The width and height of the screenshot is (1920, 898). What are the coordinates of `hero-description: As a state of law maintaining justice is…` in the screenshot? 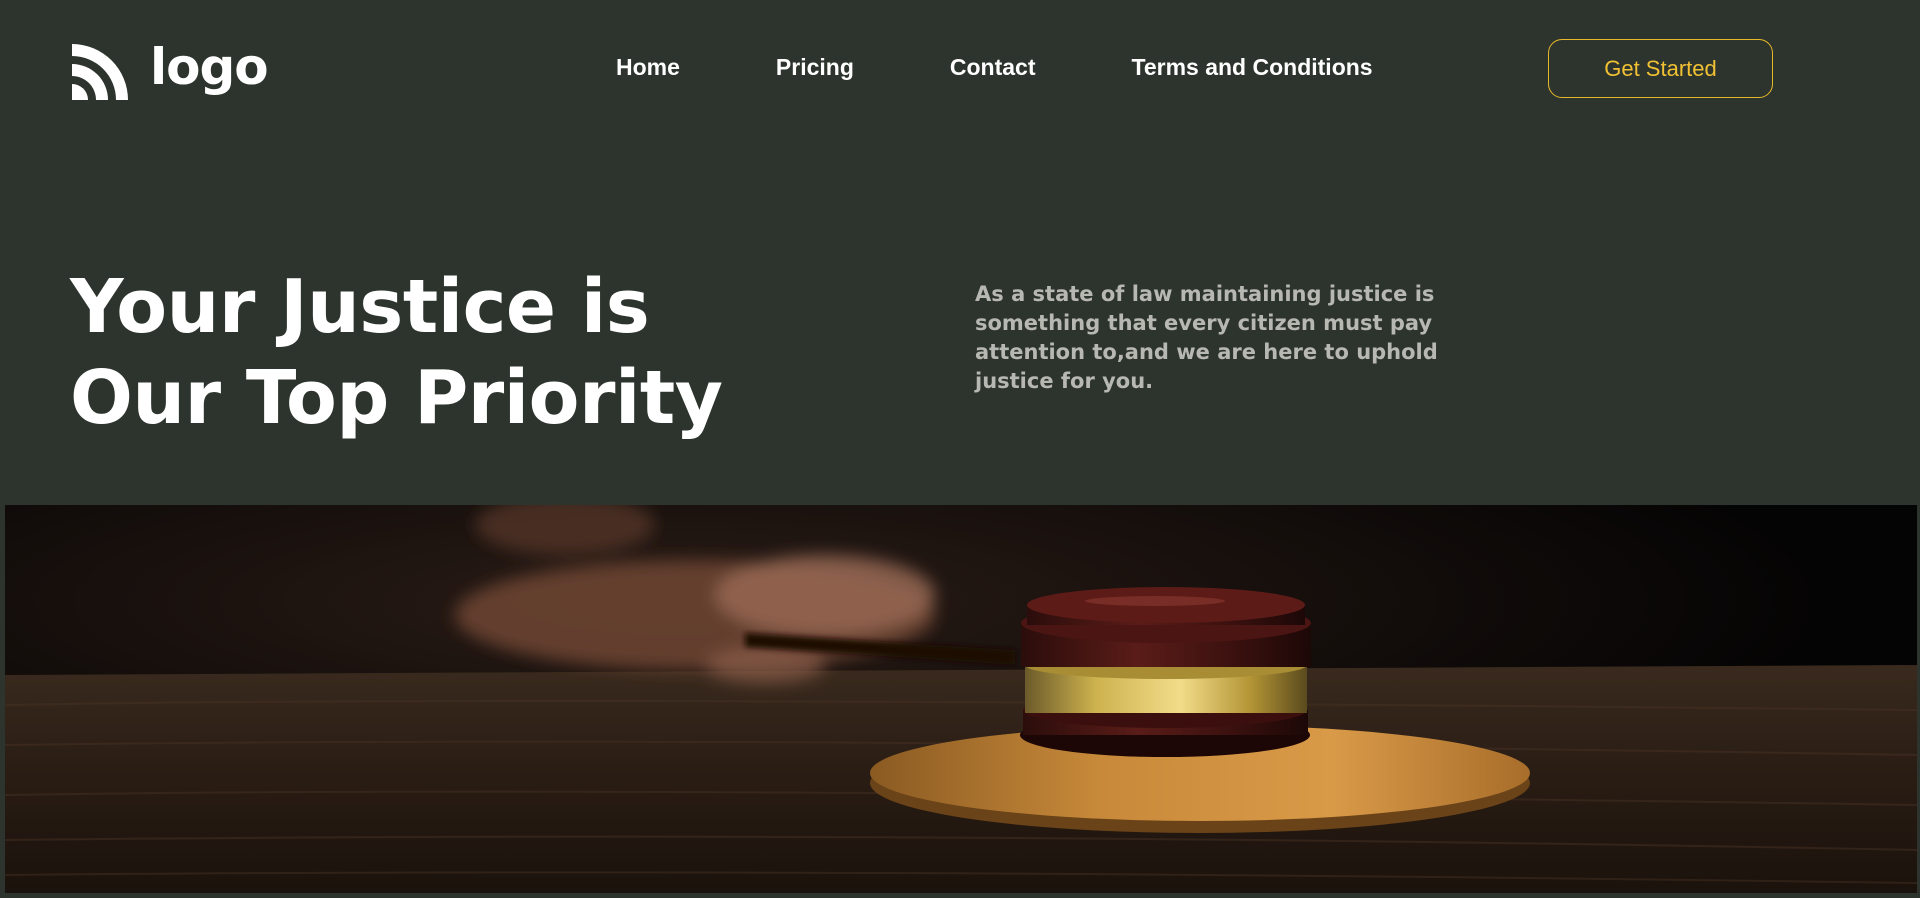 It's located at (1206, 337).